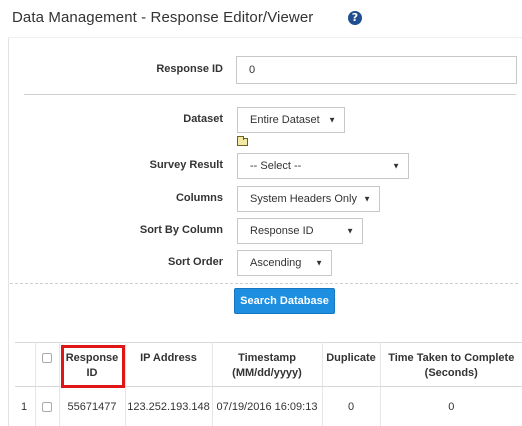 Image resolution: width=522 pixels, height=426 pixels. Describe the element at coordinates (25, 406) in the screenshot. I see `row-number: 1` at that location.